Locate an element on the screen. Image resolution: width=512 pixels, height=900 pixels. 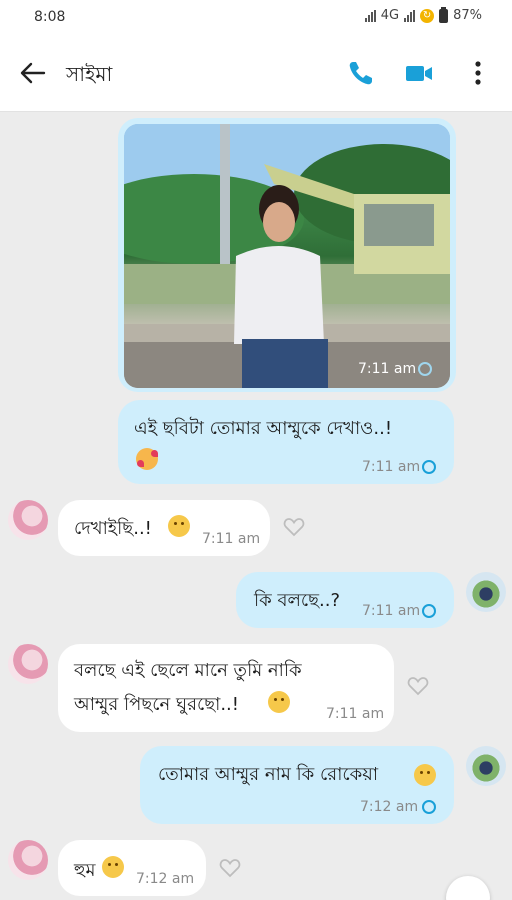
message-text: দেখাইছি..! is located at coordinates (113, 528).